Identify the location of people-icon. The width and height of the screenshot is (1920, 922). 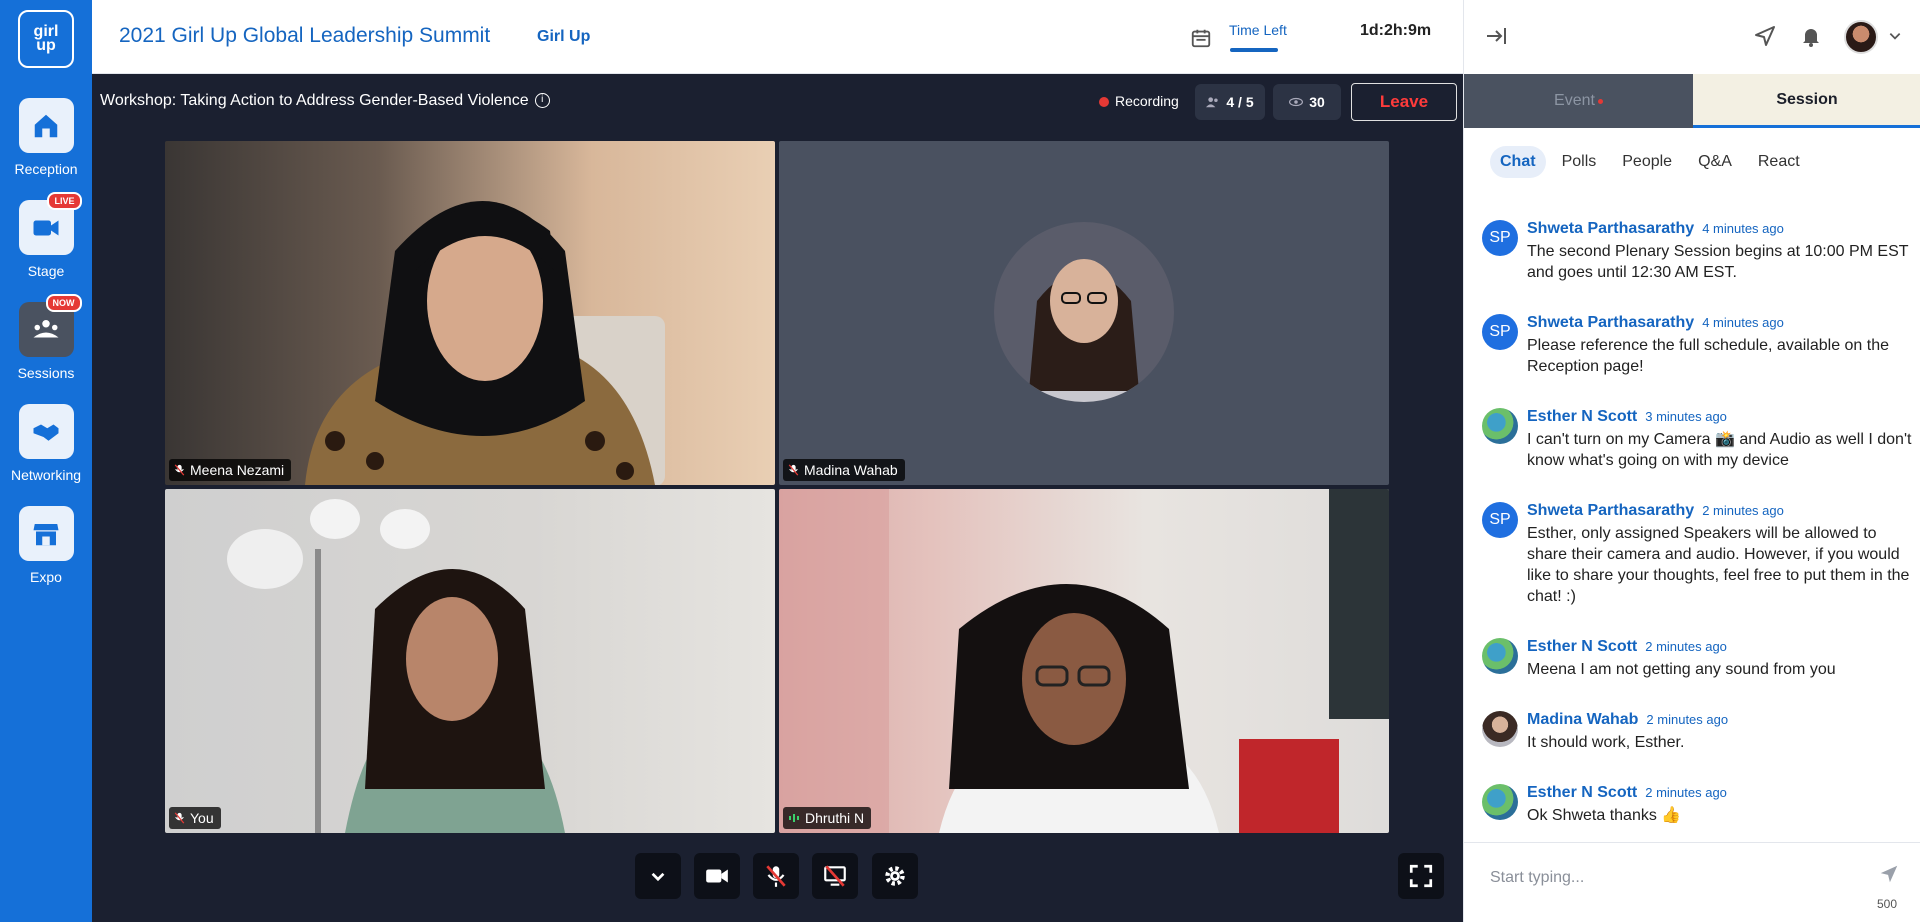
(1212, 102).